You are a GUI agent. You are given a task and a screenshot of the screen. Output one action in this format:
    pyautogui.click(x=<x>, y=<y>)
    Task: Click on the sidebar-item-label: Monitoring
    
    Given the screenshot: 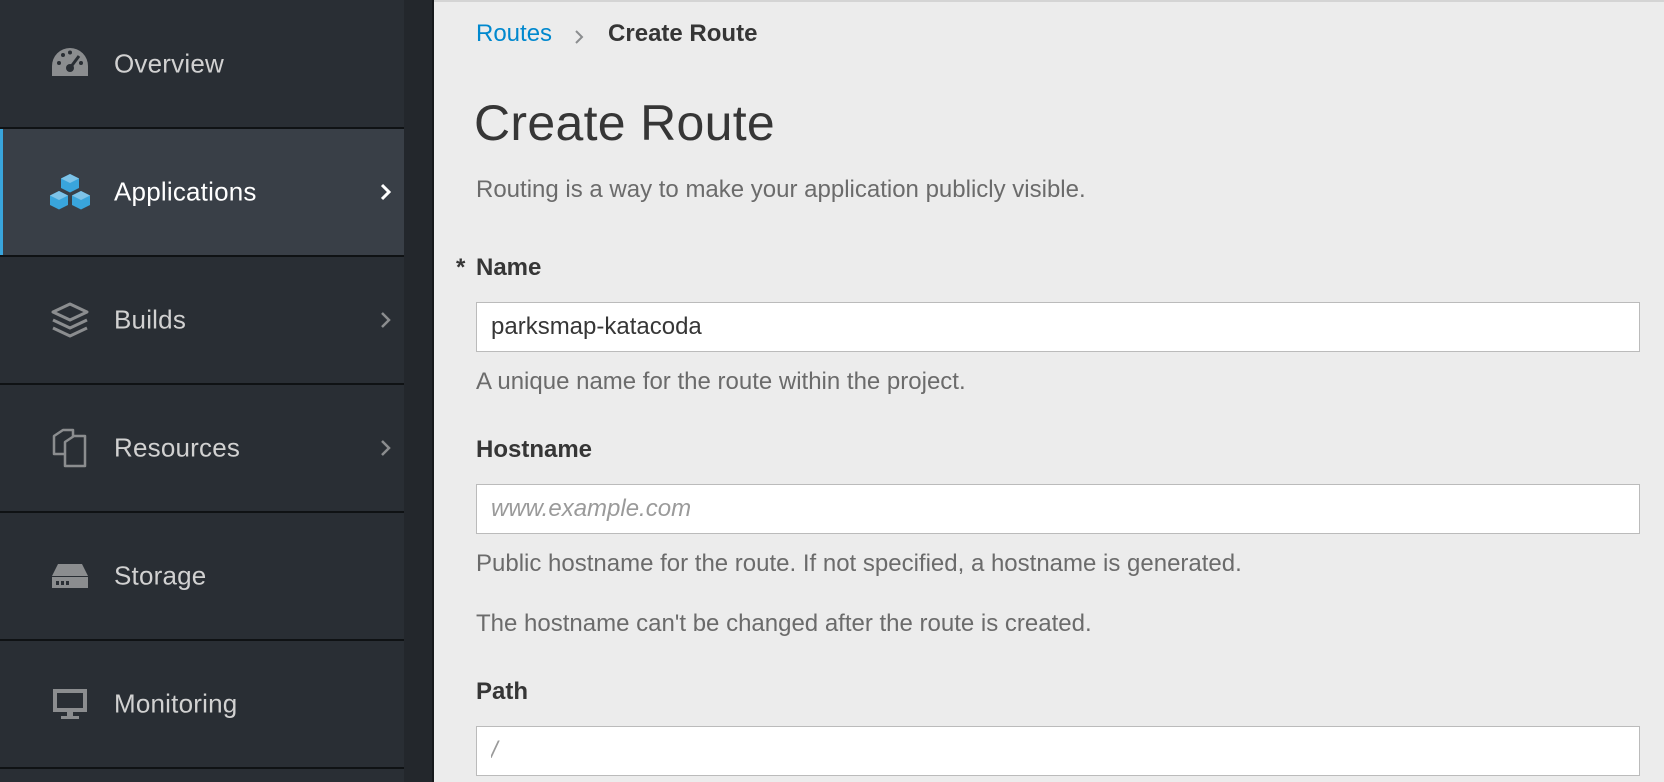 What is the action you would take?
    pyautogui.click(x=176, y=703)
    